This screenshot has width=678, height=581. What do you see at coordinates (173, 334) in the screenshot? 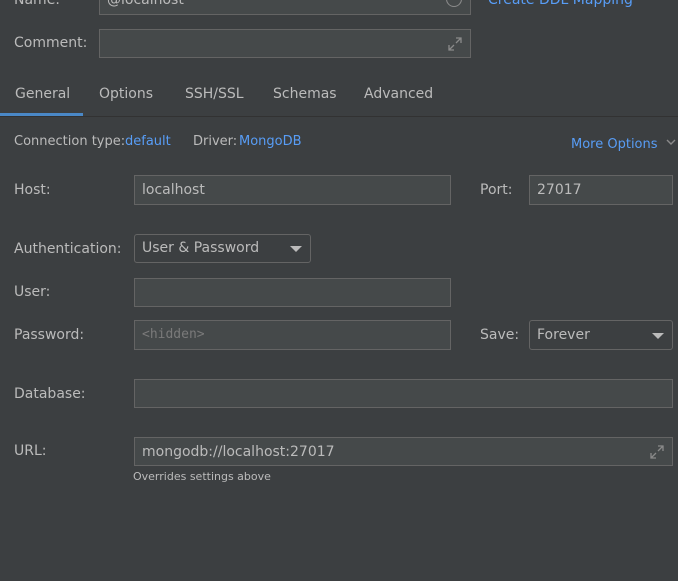
I see `password-placeholder: <hidden>` at bounding box center [173, 334].